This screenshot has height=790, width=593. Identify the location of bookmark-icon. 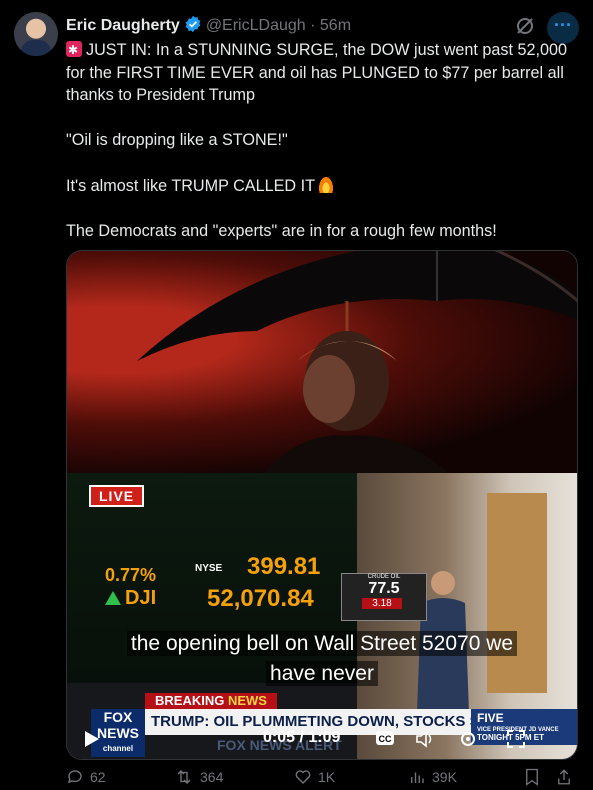
(532, 777).